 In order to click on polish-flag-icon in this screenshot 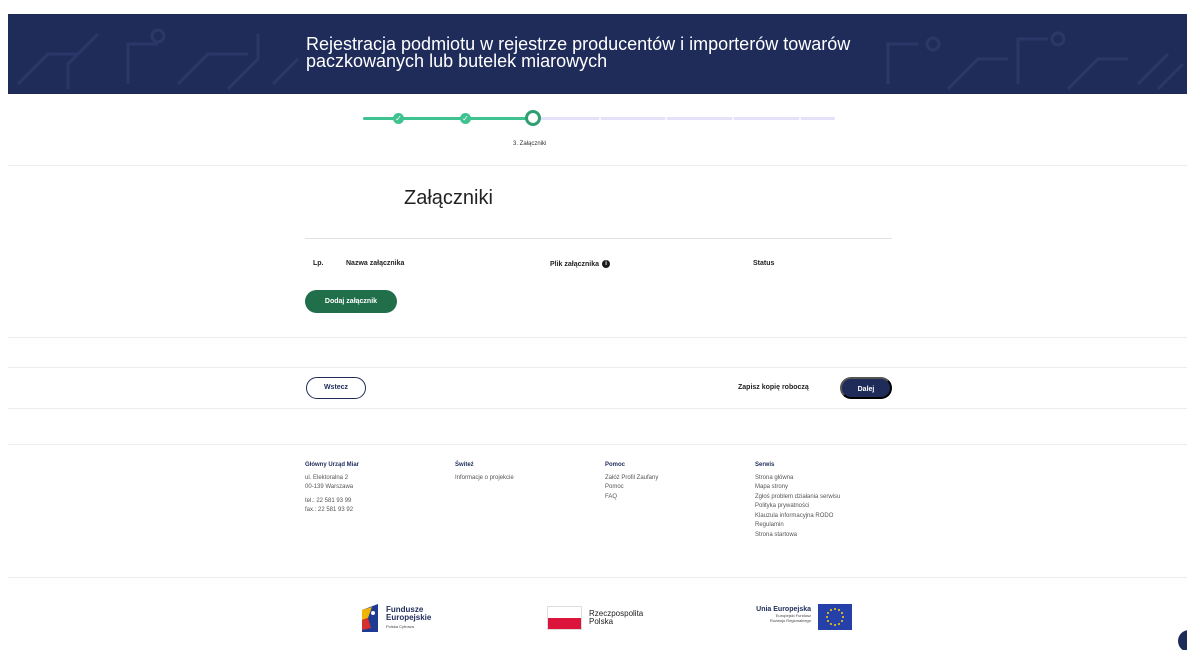, I will do `click(564, 618)`.